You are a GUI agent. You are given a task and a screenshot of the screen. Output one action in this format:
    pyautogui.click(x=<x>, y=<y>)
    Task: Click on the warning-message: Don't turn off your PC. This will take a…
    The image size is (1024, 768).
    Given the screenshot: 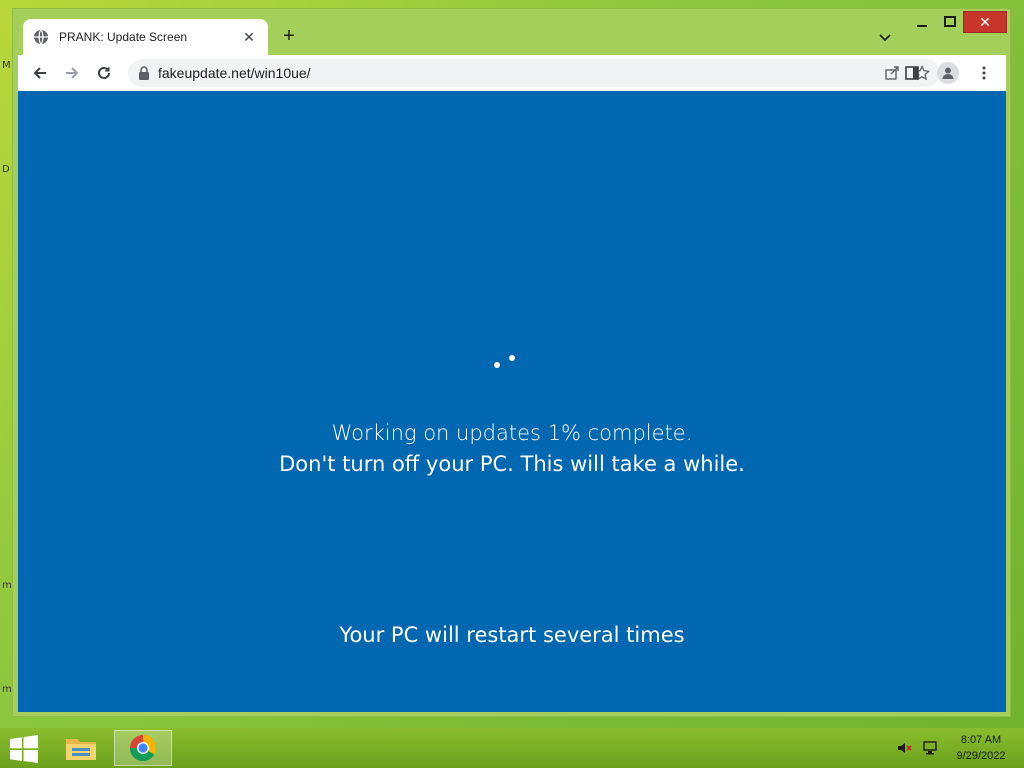 What is the action you would take?
    pyautogui.click(x=512, y=464)
    